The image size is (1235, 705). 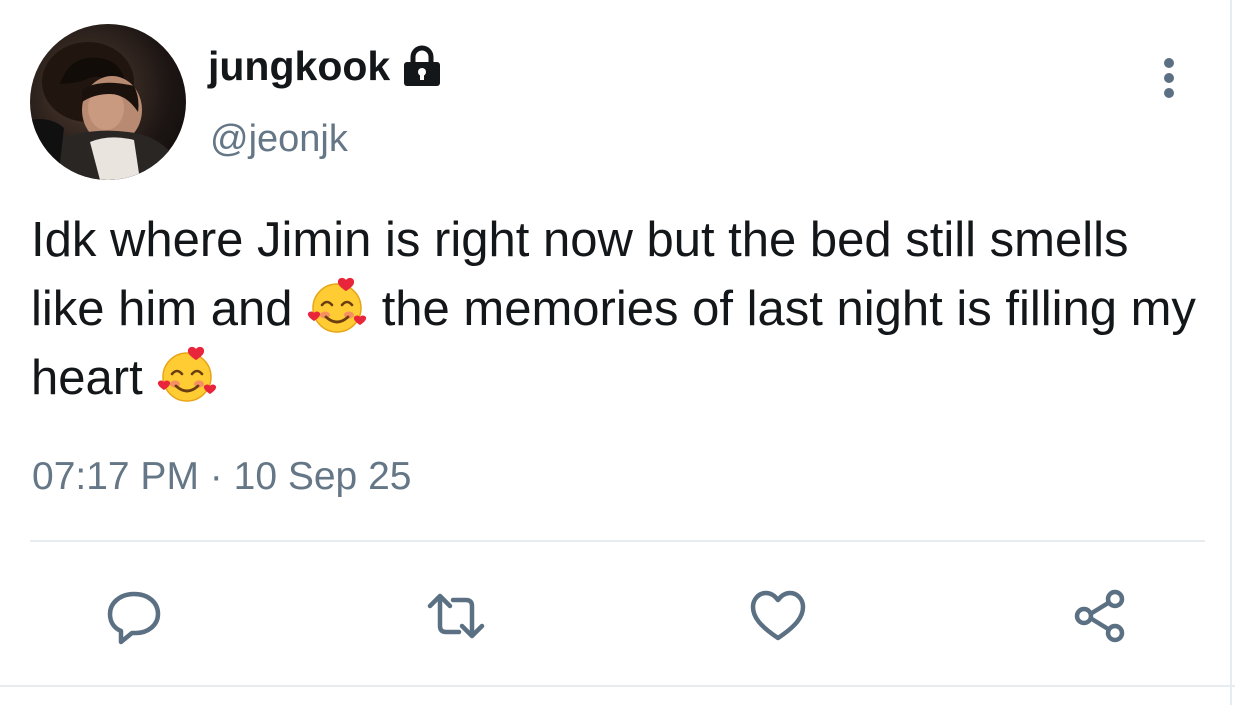 I want to click on like-icon, so click(x=778, y=615).